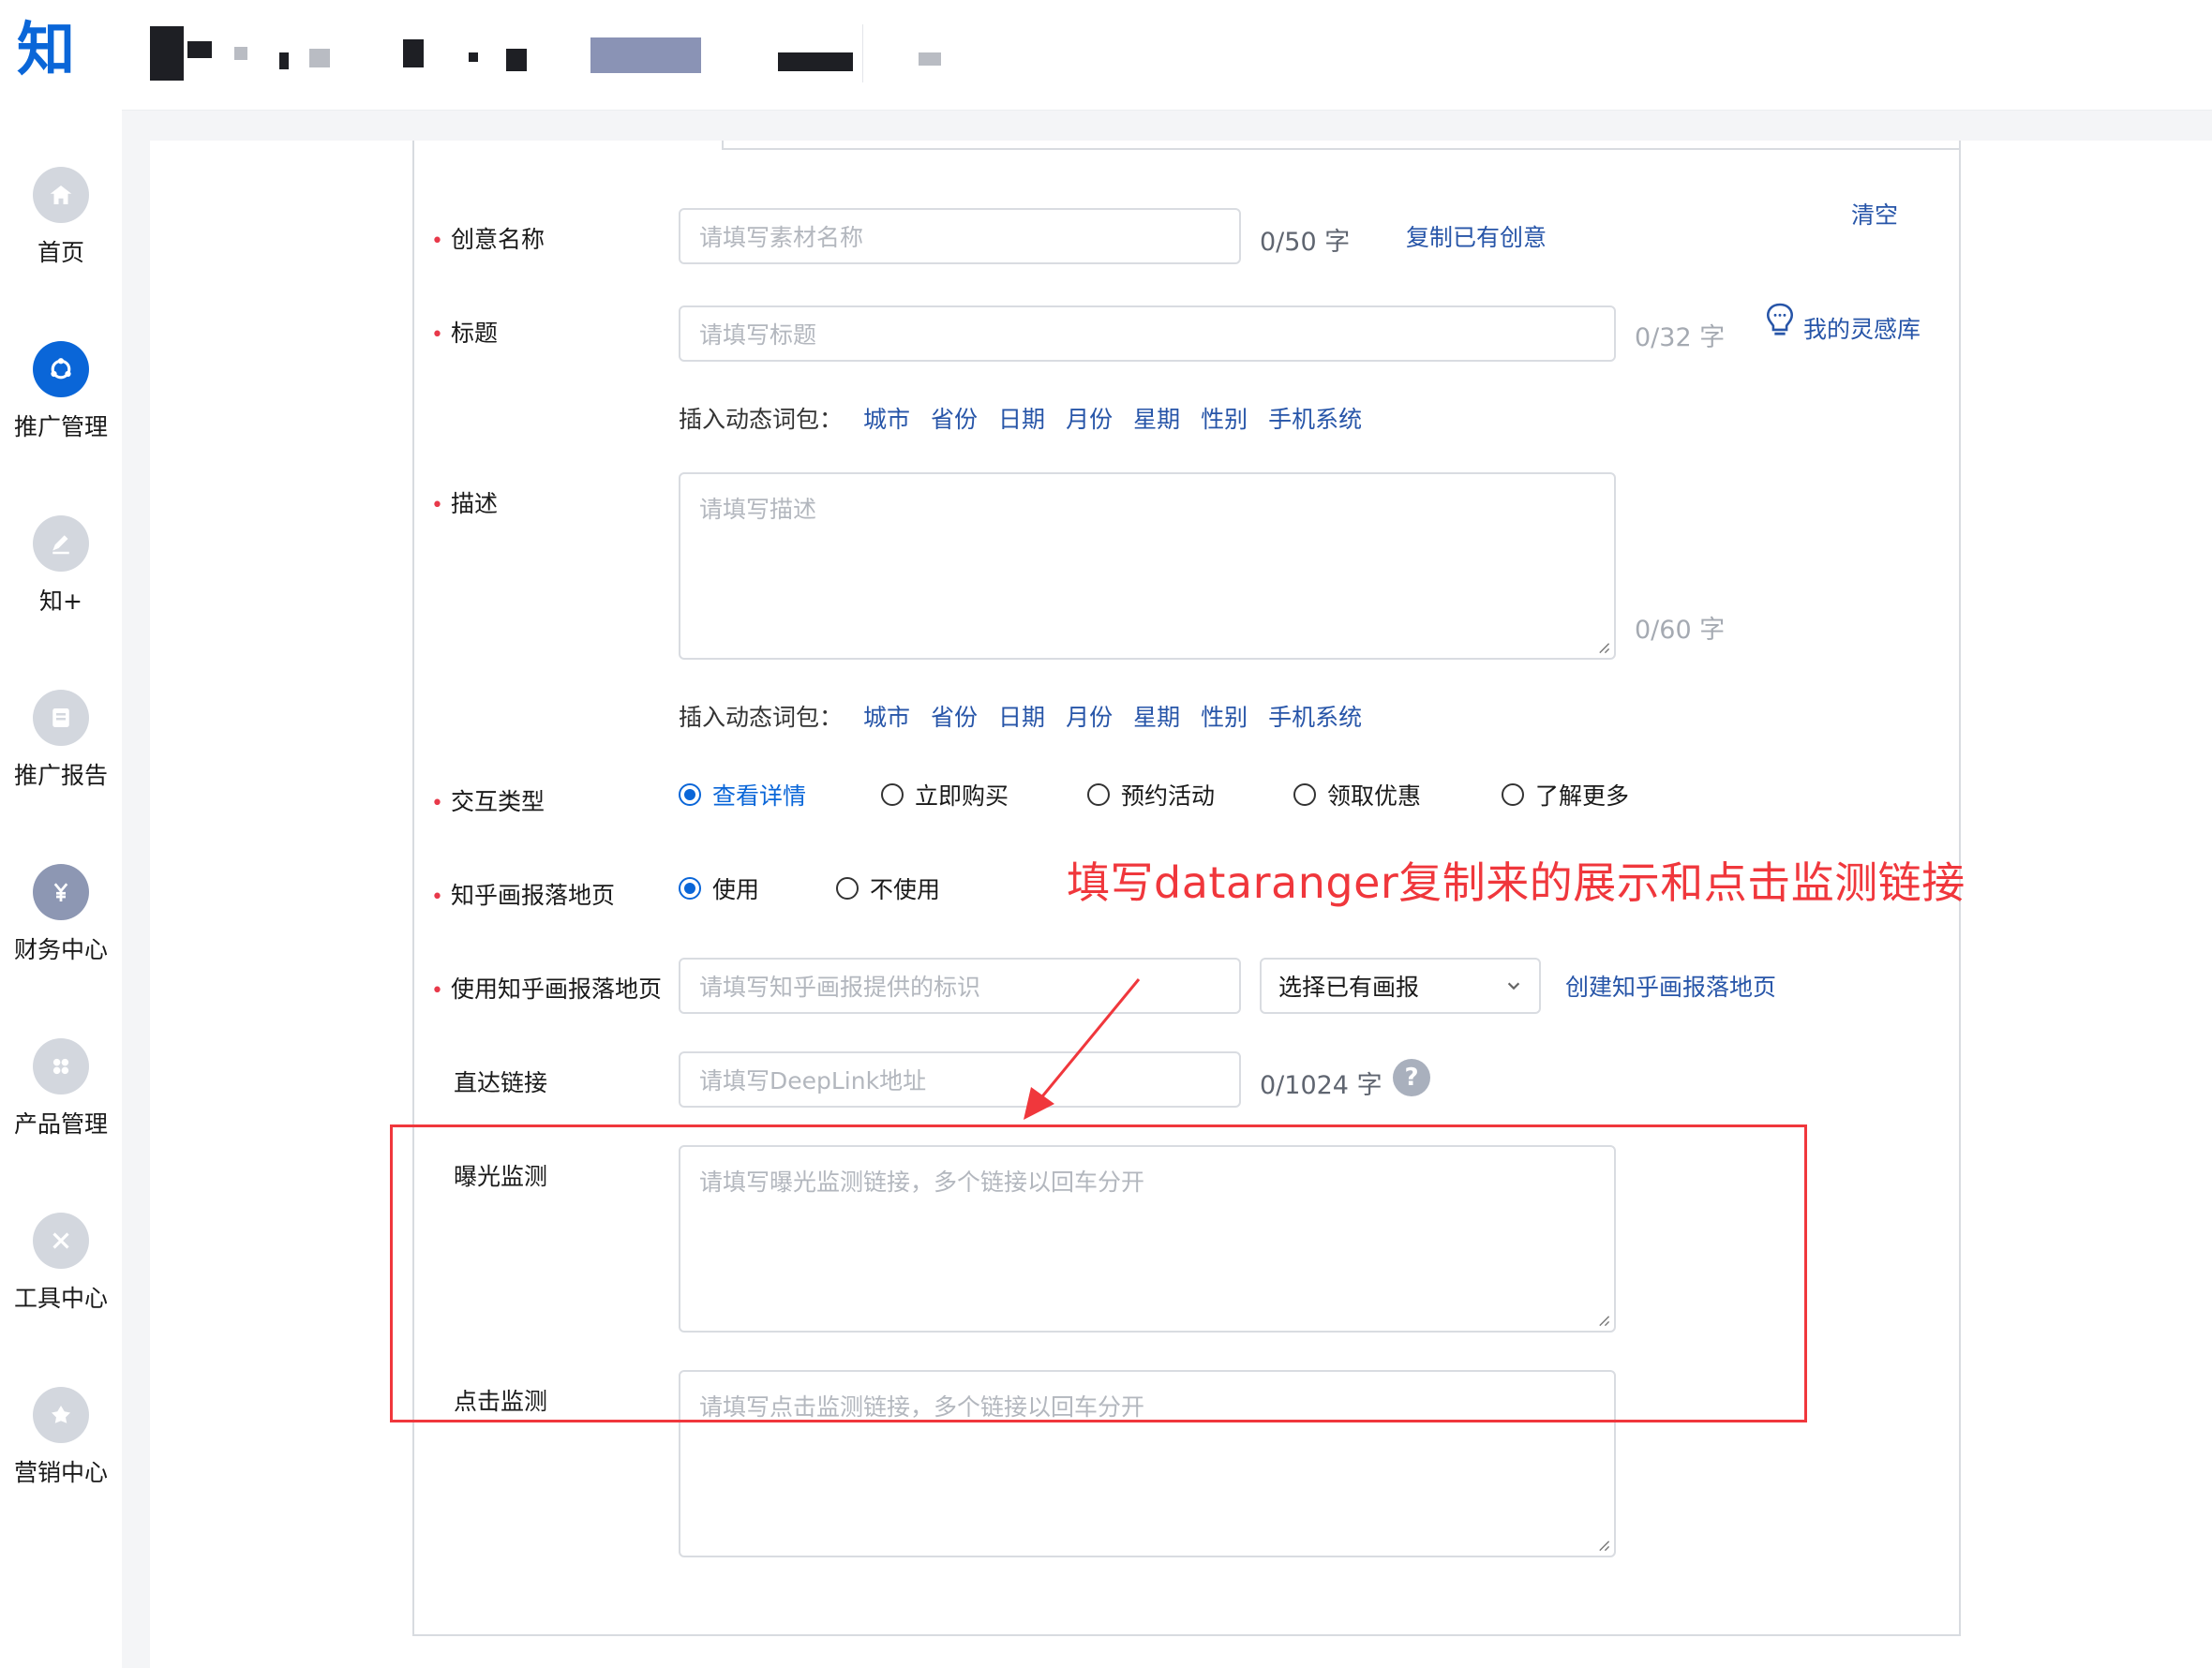 Image resolution: width=2212 pixels, height=1668 pixels. What do you see at coordinates (1098, 1273) in the screenshot?
I see `annotation-highlight-box` at bounding box center [1098, 1273].